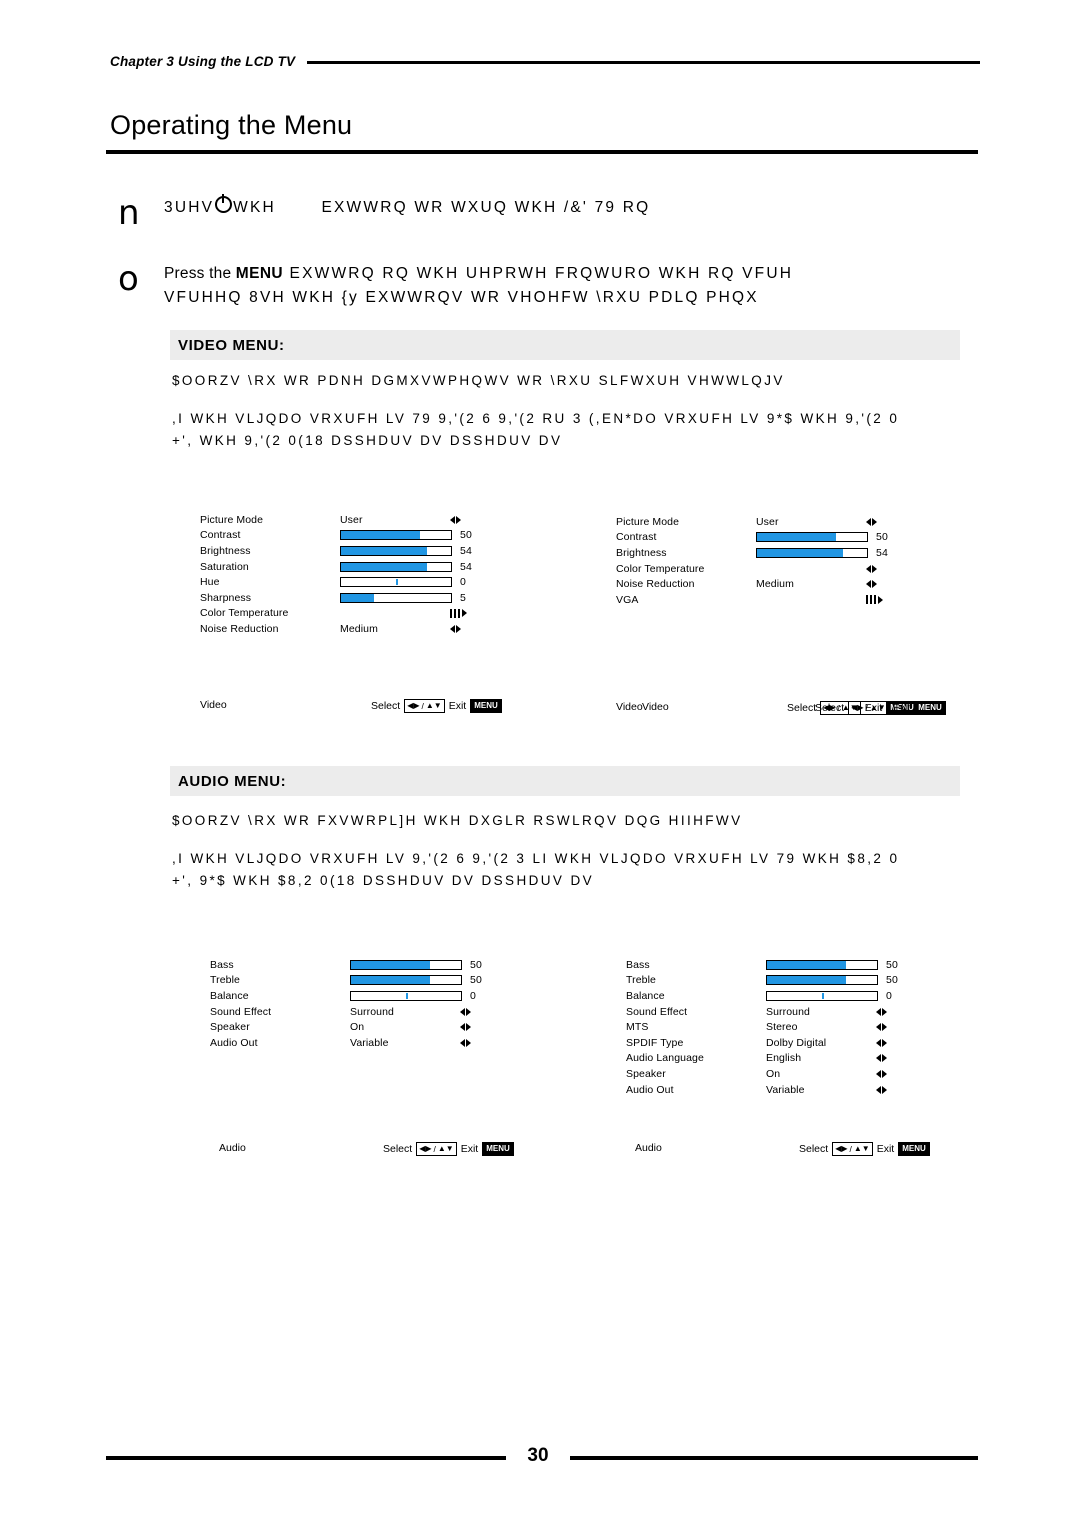  Describe the element at coordinates (229, 995) in the screenshot. I see `osd-row-label: Balance` at that location.